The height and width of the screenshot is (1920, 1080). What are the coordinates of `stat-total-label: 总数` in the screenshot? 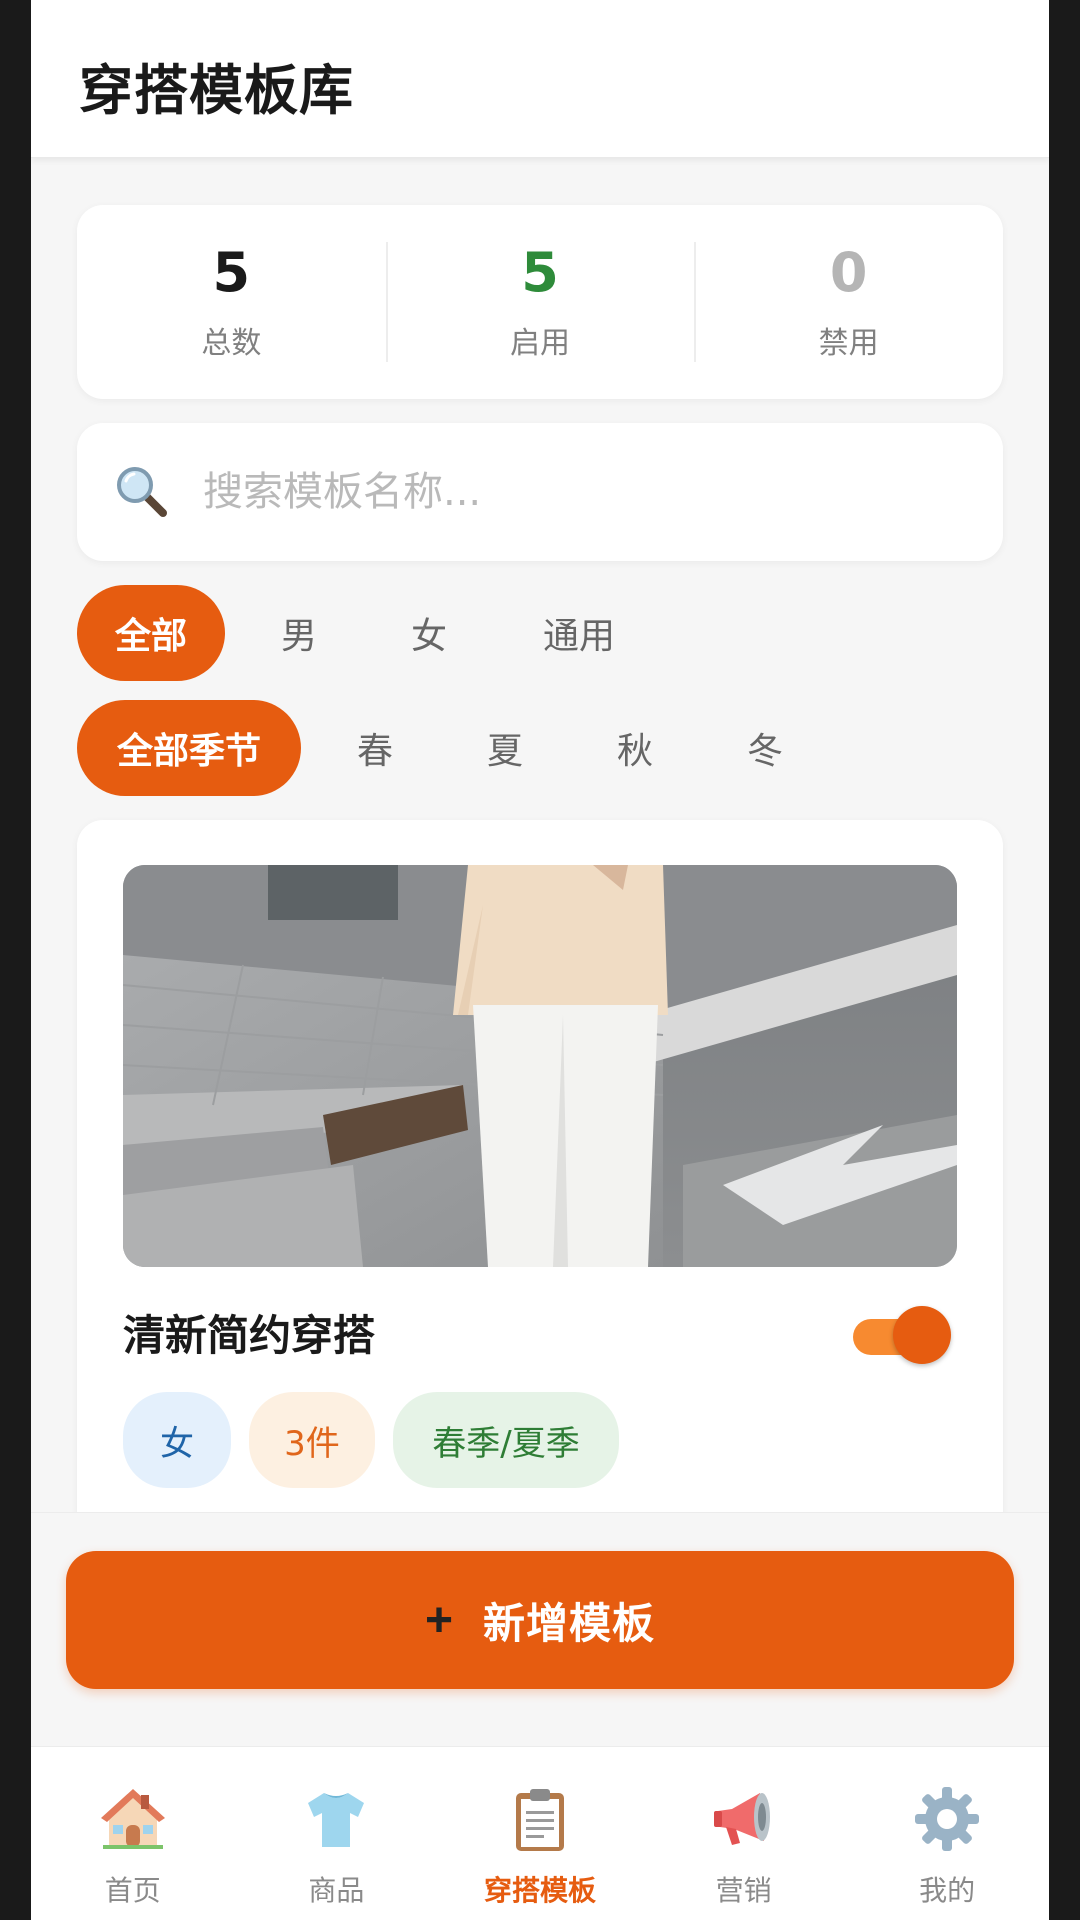 It's located at (231, 343).